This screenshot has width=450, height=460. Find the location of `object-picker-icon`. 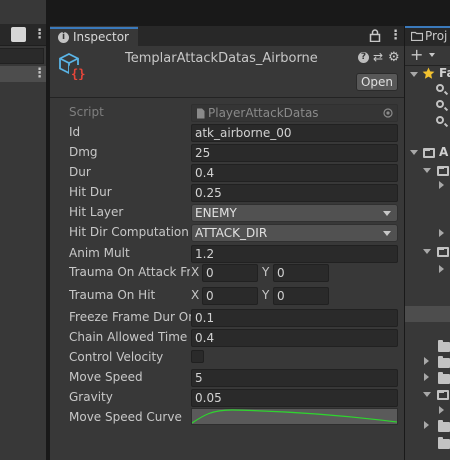

object-picker-icon is located at coordinates (388, 113).